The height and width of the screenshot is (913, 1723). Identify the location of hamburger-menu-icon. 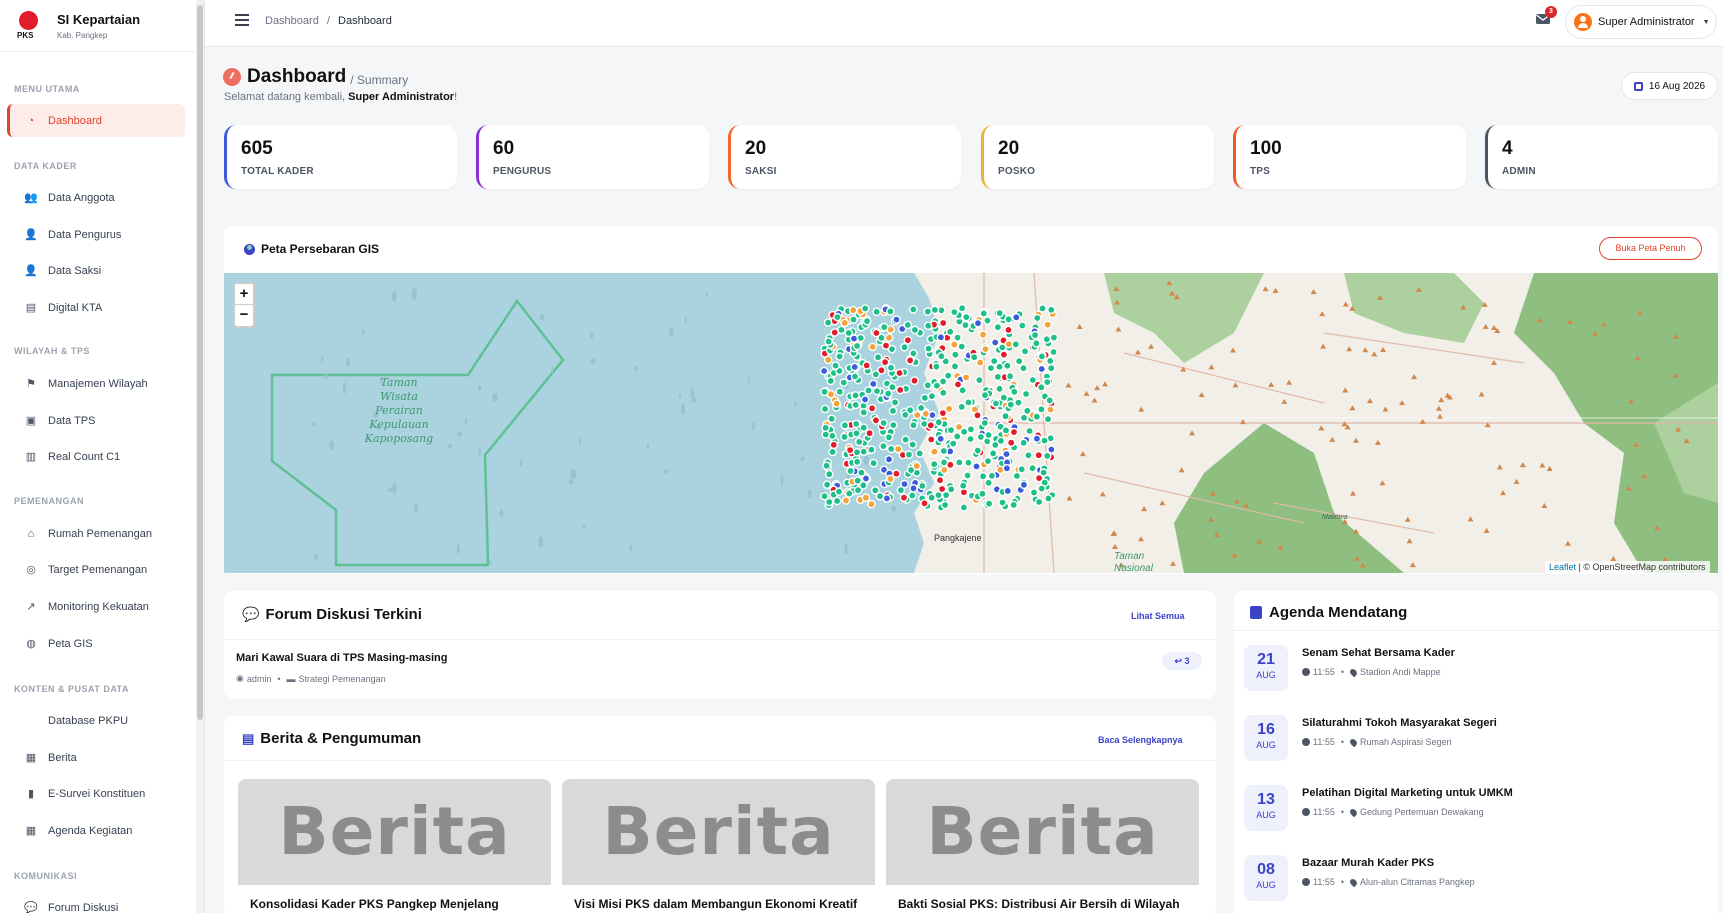
(242, 20).